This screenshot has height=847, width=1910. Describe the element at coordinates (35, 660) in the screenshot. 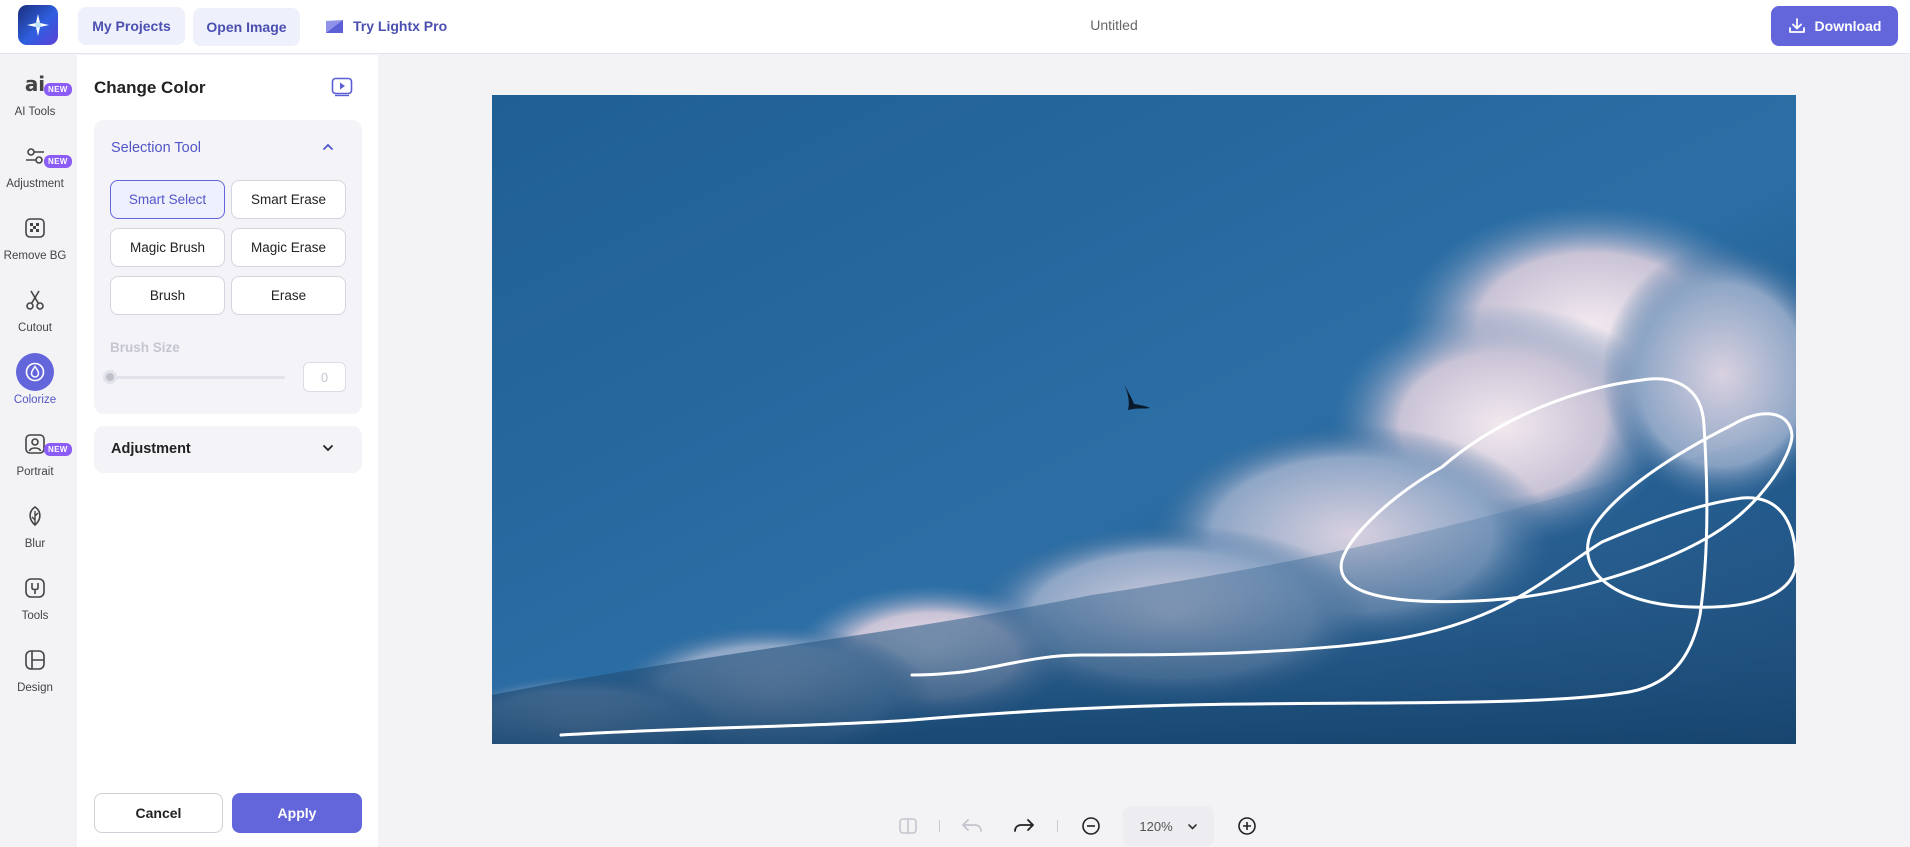

I see `design-icon` at that location.